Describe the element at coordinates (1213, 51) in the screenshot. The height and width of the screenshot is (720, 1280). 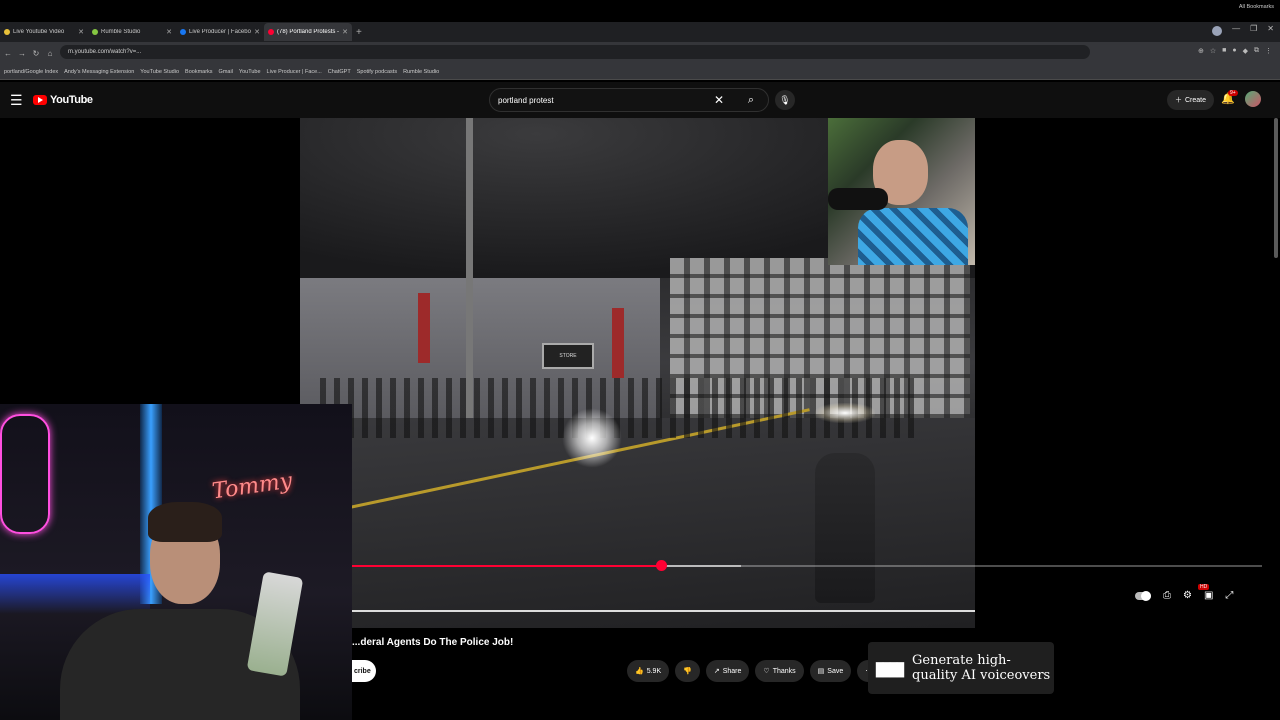
I see `star-icon: ☆` at that location.